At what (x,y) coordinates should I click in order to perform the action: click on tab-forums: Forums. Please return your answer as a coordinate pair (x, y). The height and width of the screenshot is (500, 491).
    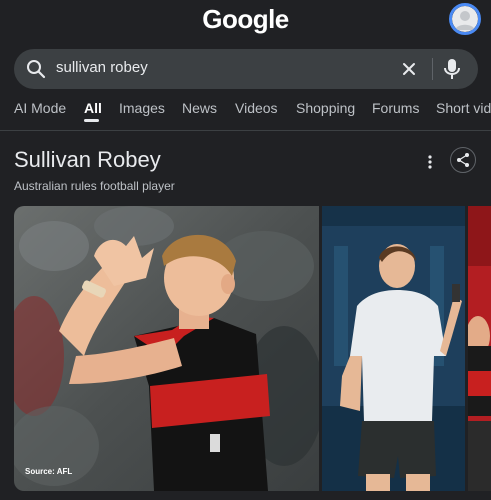
    Looking at the image, I should click on (395, 108).